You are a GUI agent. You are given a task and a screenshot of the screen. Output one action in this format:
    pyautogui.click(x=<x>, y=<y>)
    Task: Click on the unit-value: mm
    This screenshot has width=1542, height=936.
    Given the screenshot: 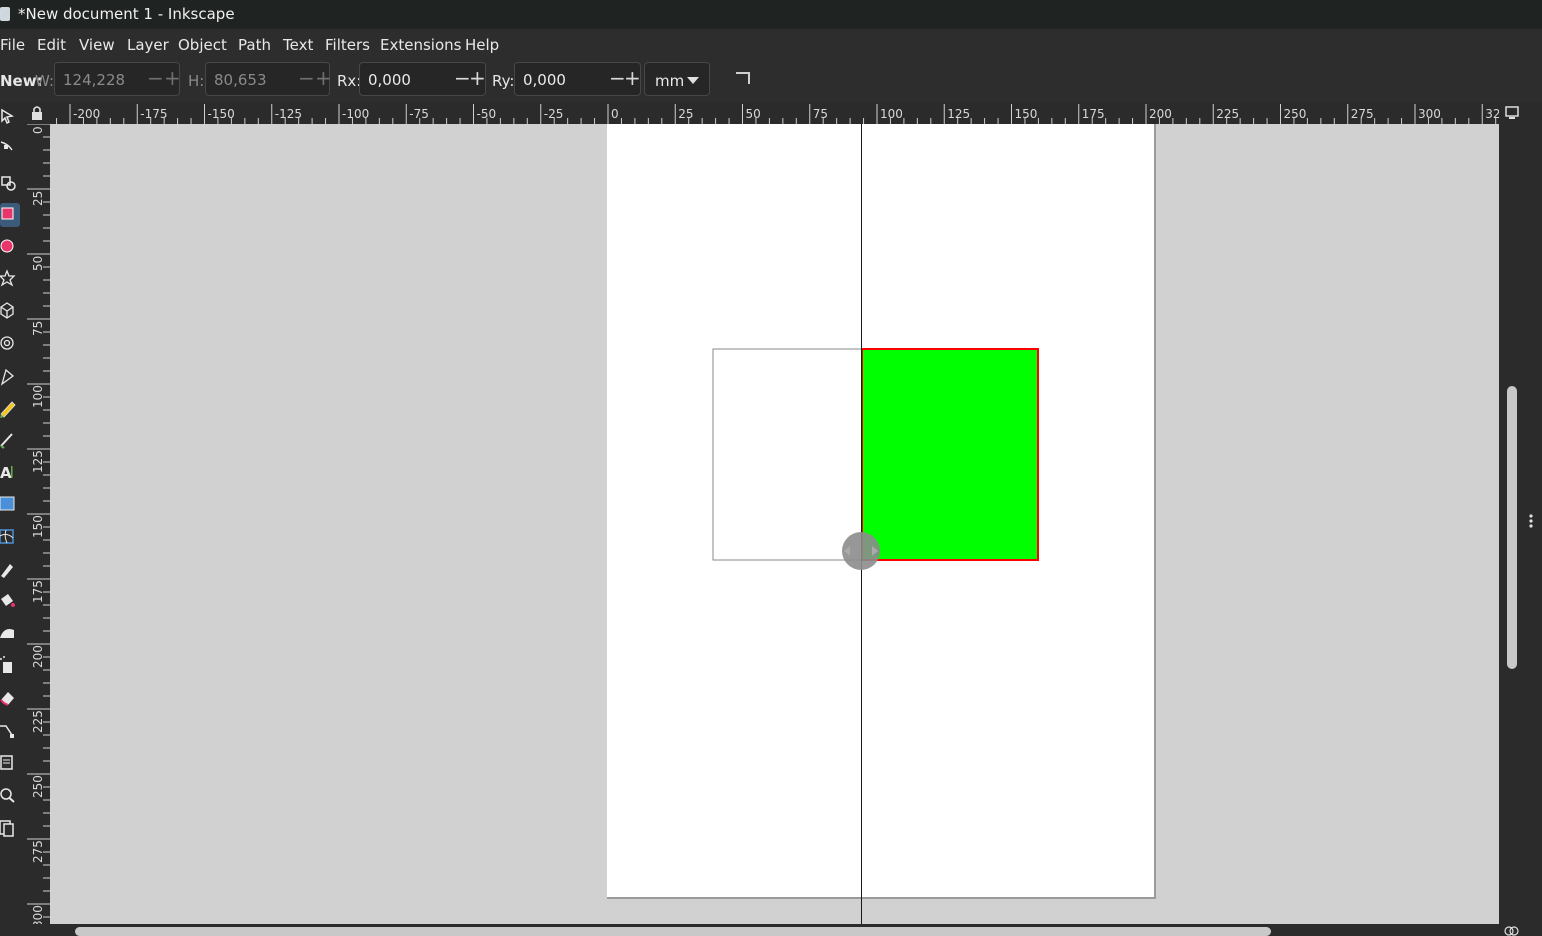 What is the action you would take?
    pyautogui.click(x=669, y=81)
    